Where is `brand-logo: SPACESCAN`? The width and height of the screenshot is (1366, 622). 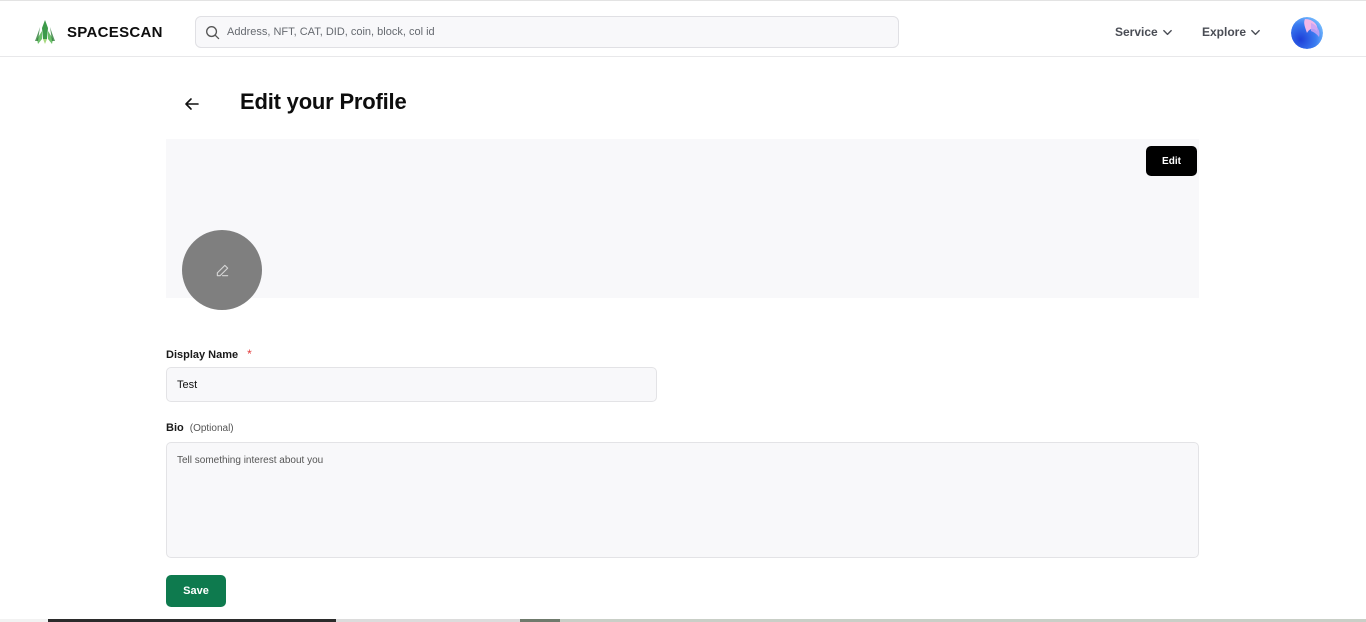
brand-logo: SPACESCAN is located at coordinates (97, 32).